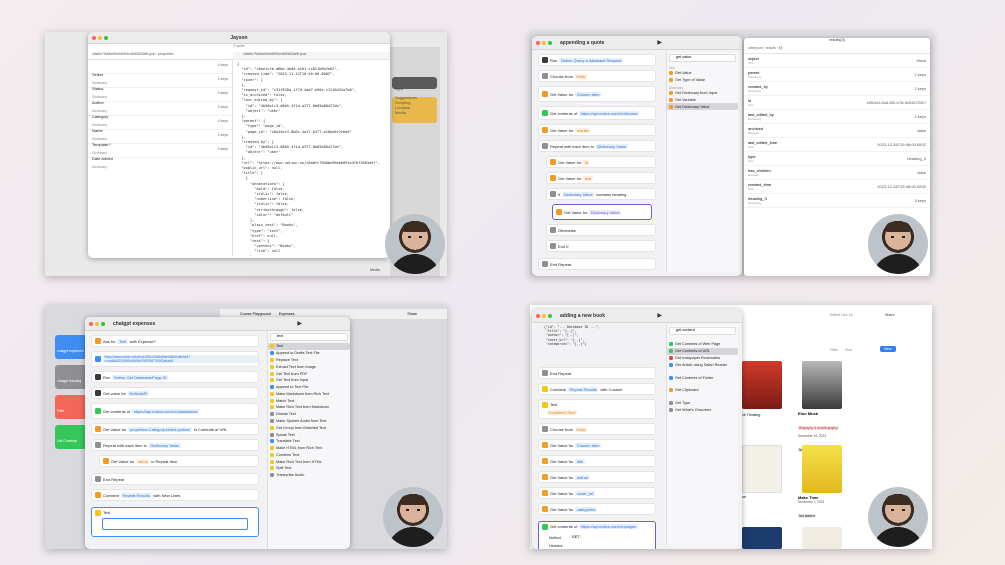 The width and height of the screenshot is (1005, 565). I want to click on library-item: Dictate Text, so click(309, 414).